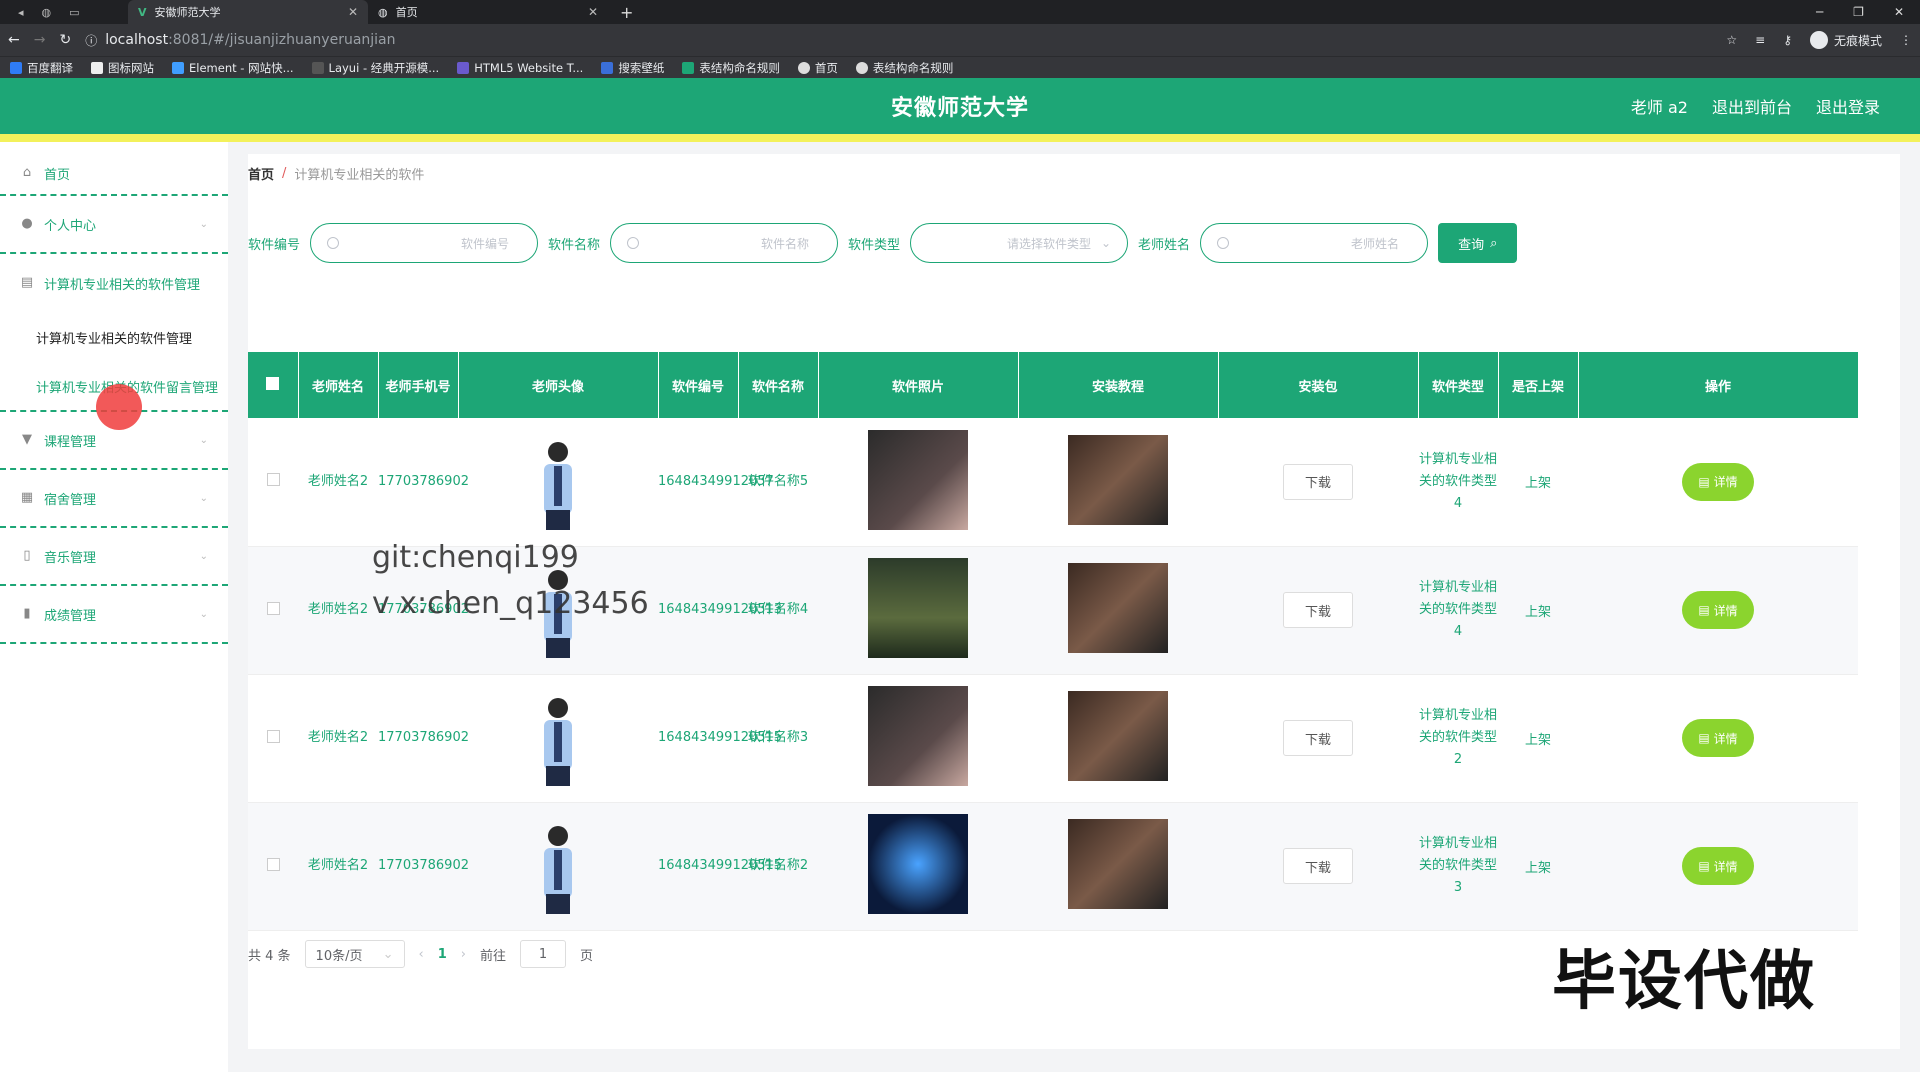 Image resolution: width=1920 pixels, height=1072 pixels. Describe the element at coordinates (1752, 106) in the screenshot. I see `to-front-link: 退出到前台` at that location.